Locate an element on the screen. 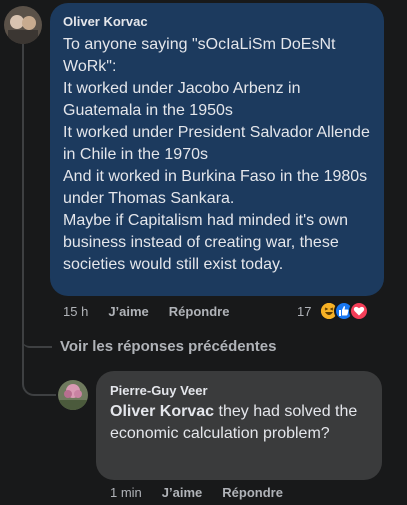 This screenshot has width=407, height=505. reply-thread-line is located at coordinates (39, 381).